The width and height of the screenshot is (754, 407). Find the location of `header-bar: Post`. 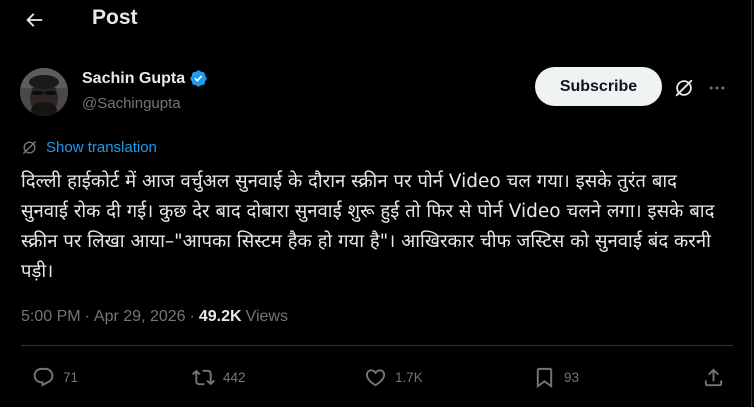

header-bar: Post is located at coordinates (376, 21).